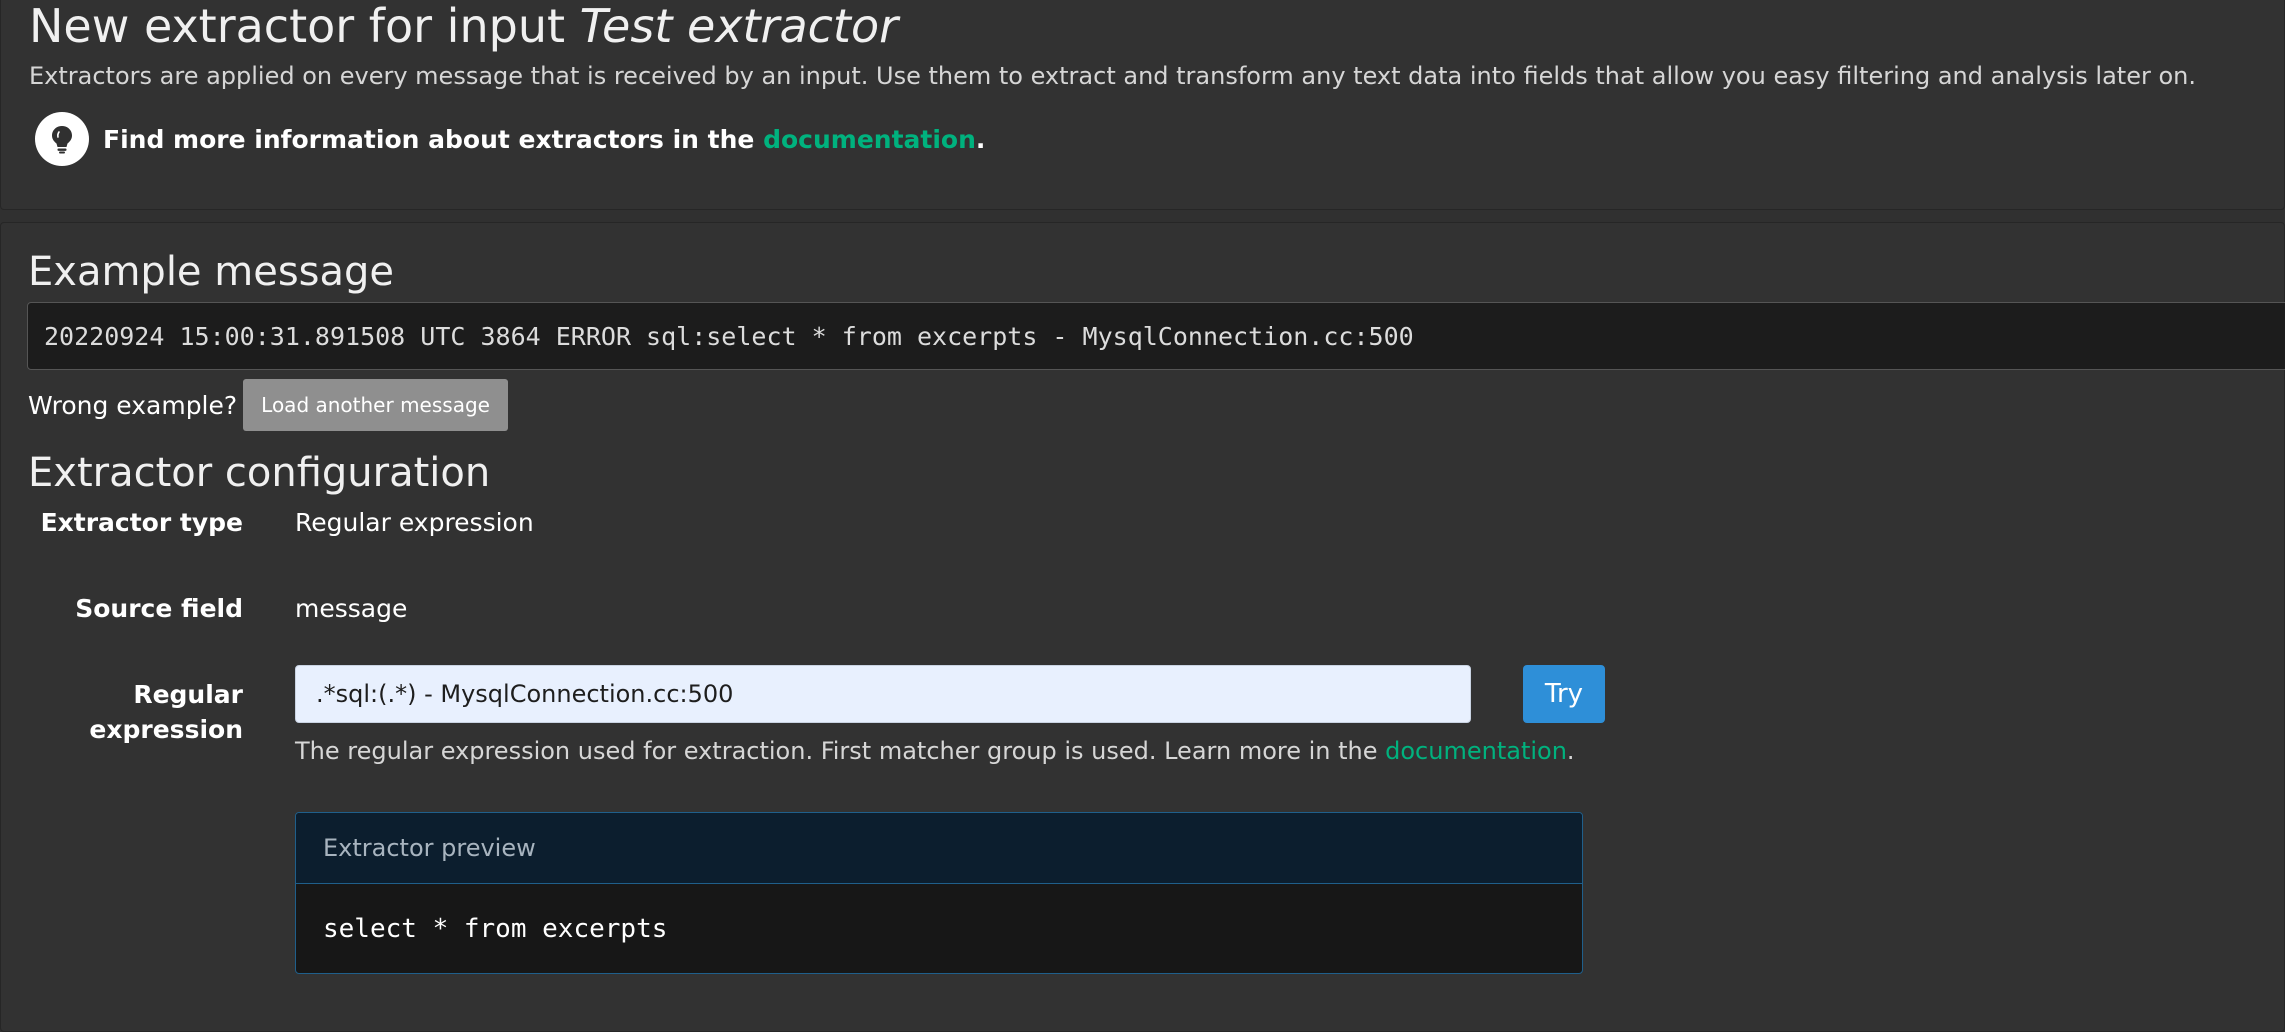 This screenshot has height=1032, width=2285. What do you see at coordinates (166, 712) in the screenshot?
I see `regex-label: Regular expression` at bounding box center [166, 712].